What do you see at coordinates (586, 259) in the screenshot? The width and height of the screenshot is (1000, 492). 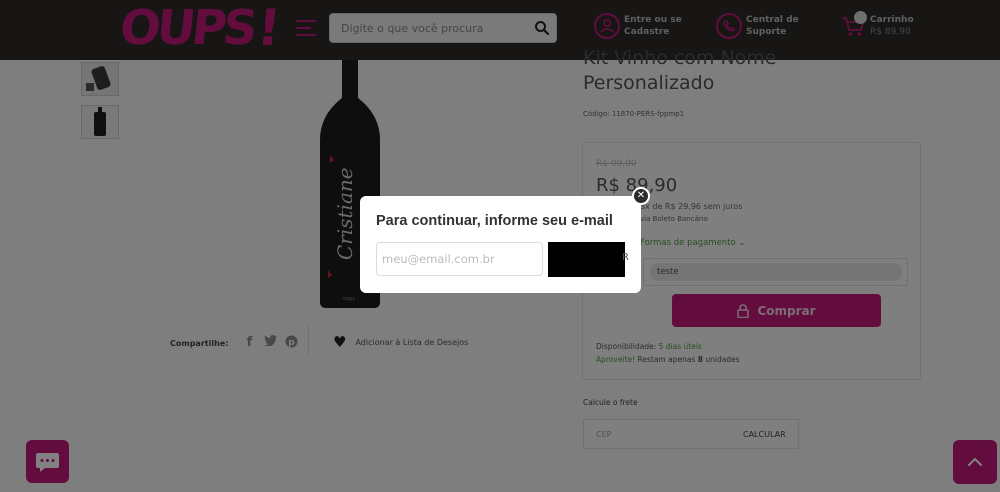 I see `submit-email-button` at bounding box center [586, 259].